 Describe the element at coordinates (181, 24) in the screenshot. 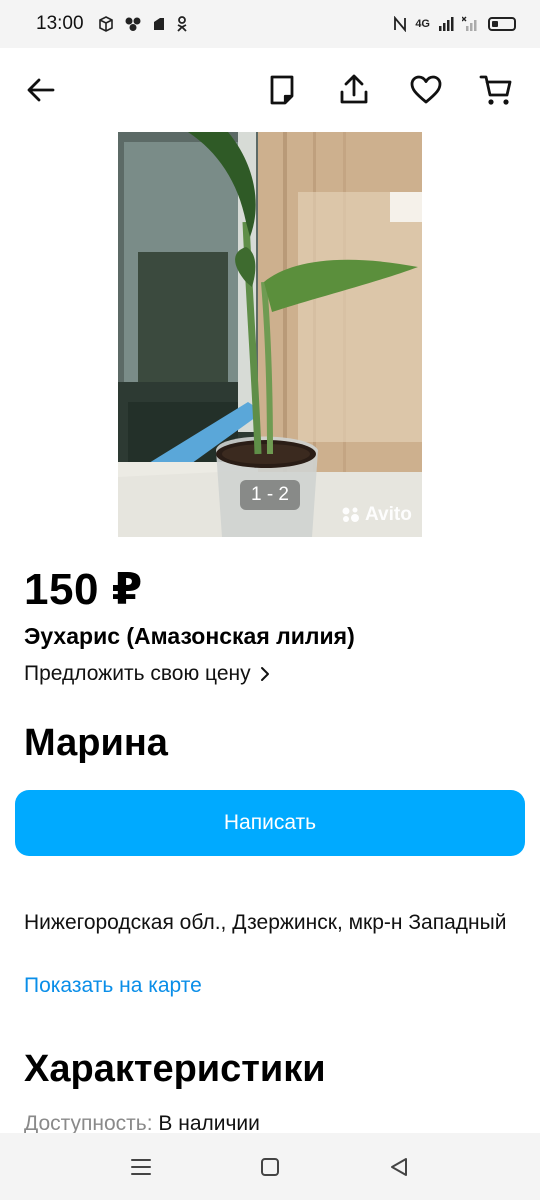

I see `ok-icon` at that location.